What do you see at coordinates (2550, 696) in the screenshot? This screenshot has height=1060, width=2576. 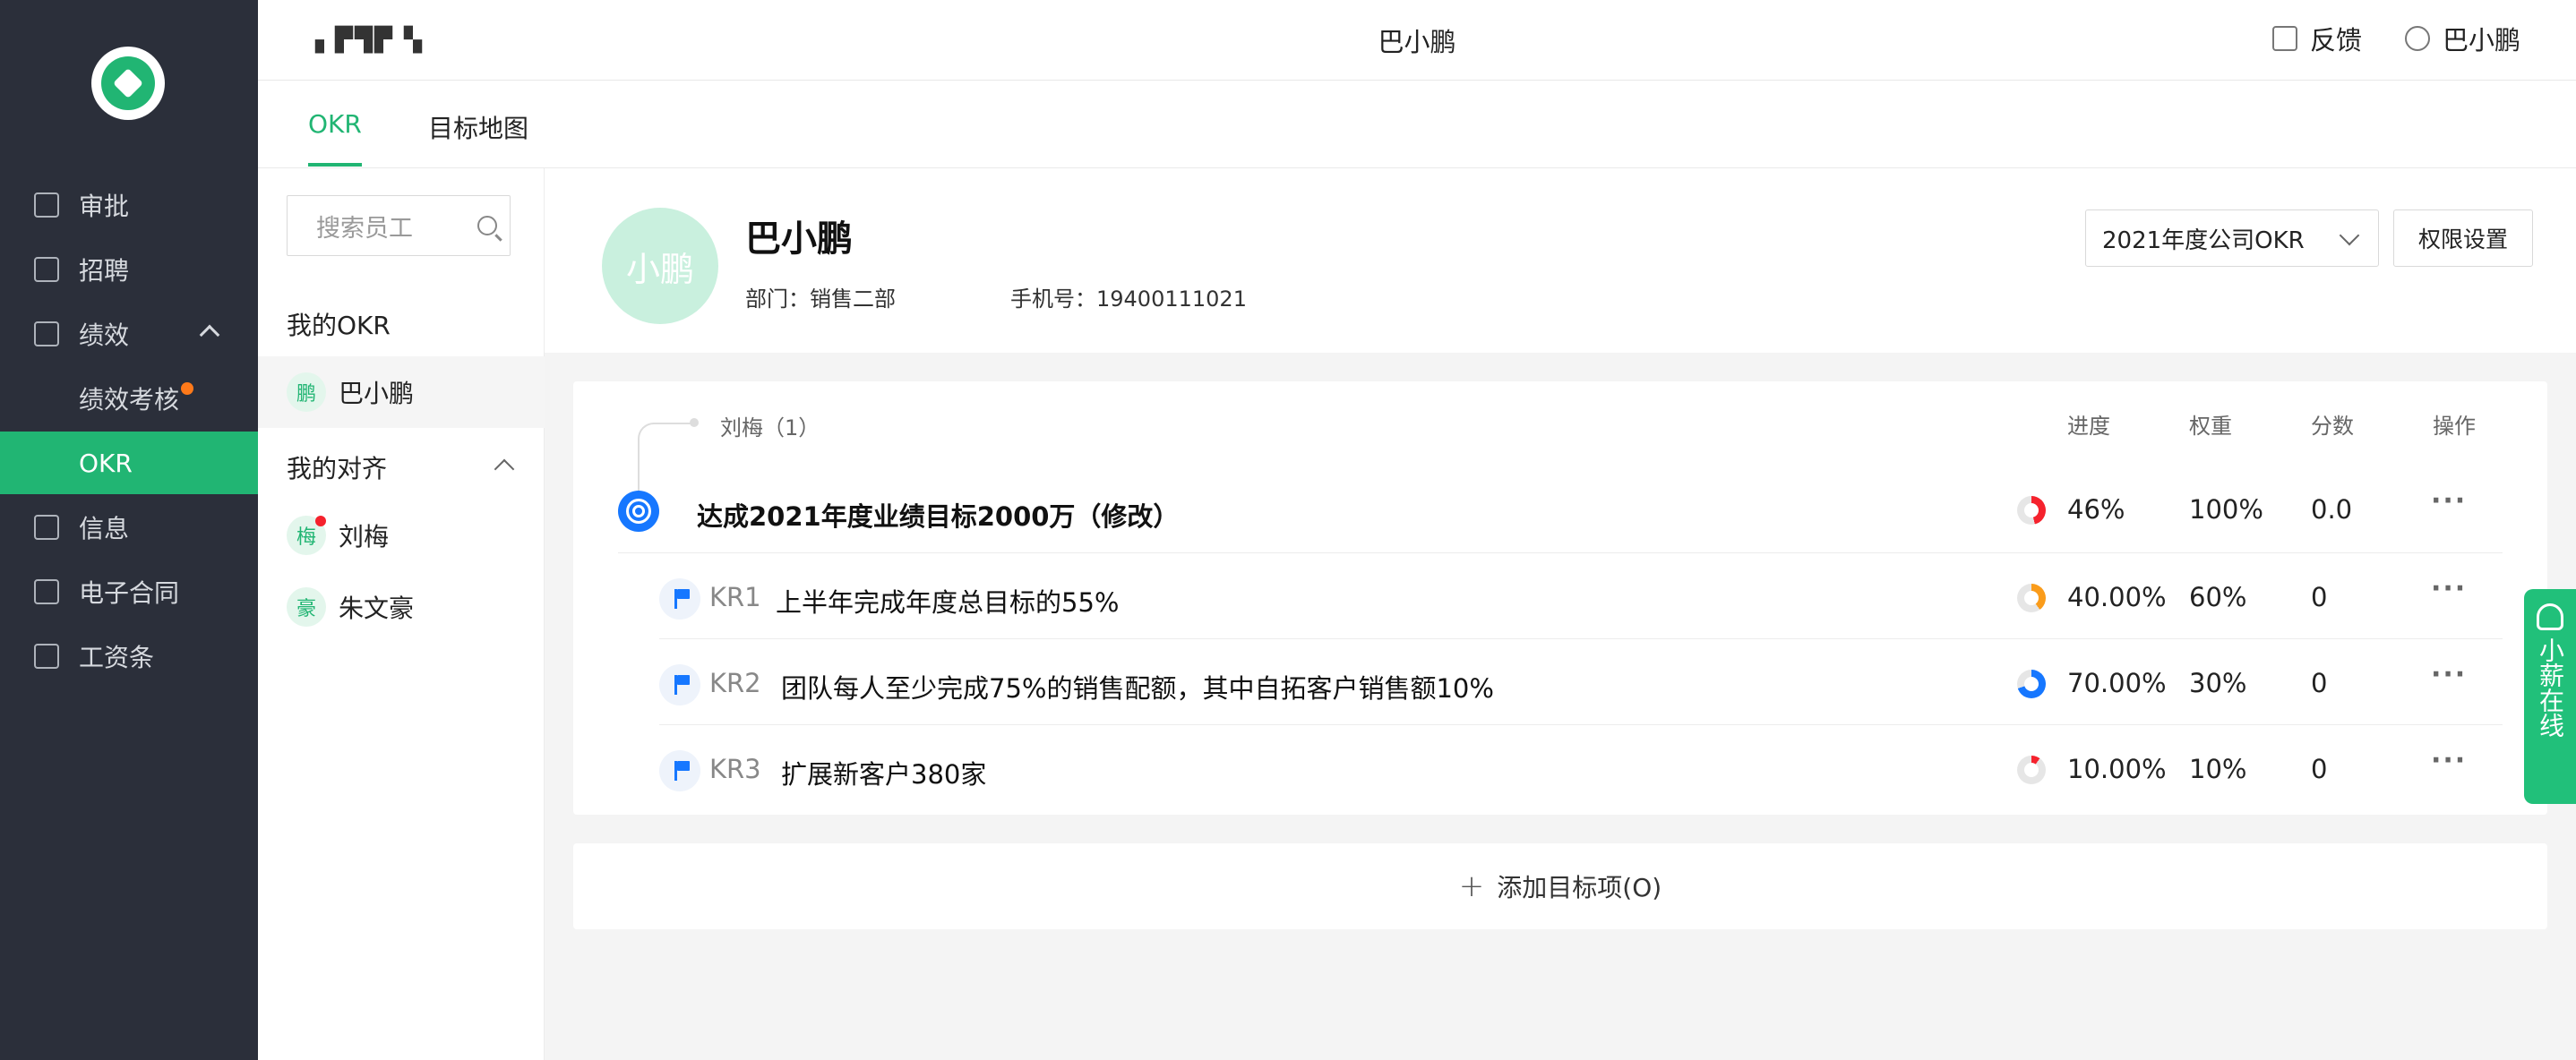 I see `online-support-widget: 小薪在线` at bounding box center [2550, 696].